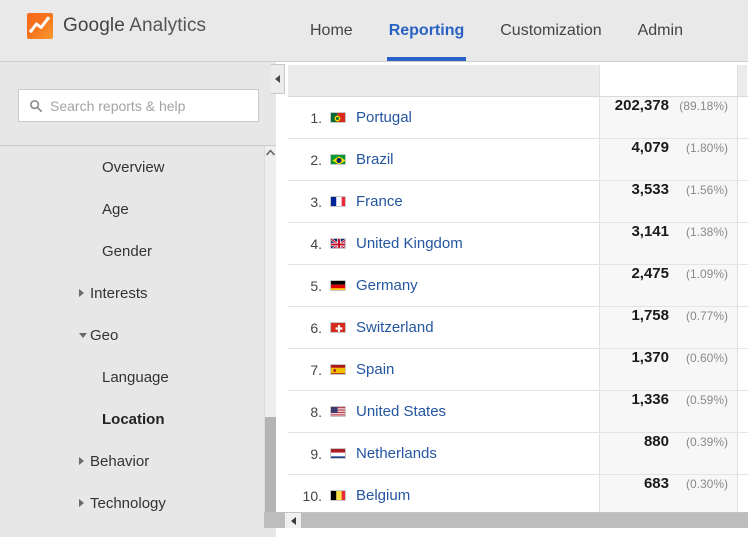 Image resolution: width=748 pixels, height=537 pixels. I want to click on table-row: 5. Germany 2,475 (1.09%), so click(518, 286).